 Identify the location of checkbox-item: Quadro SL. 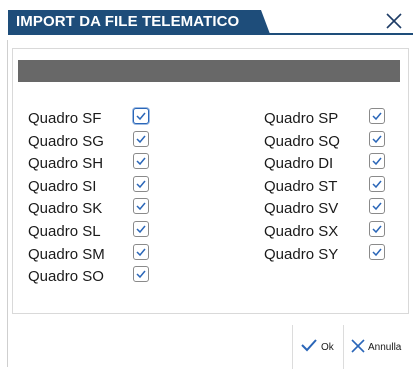
(103, 232).